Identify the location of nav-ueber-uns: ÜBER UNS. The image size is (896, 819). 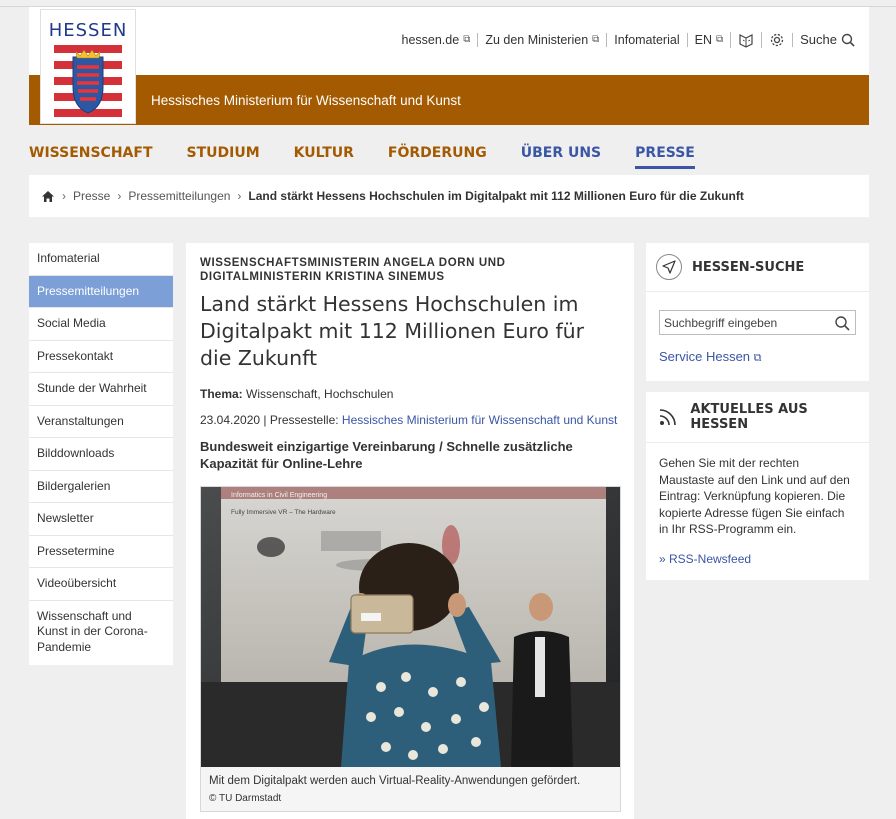
(561, 157).